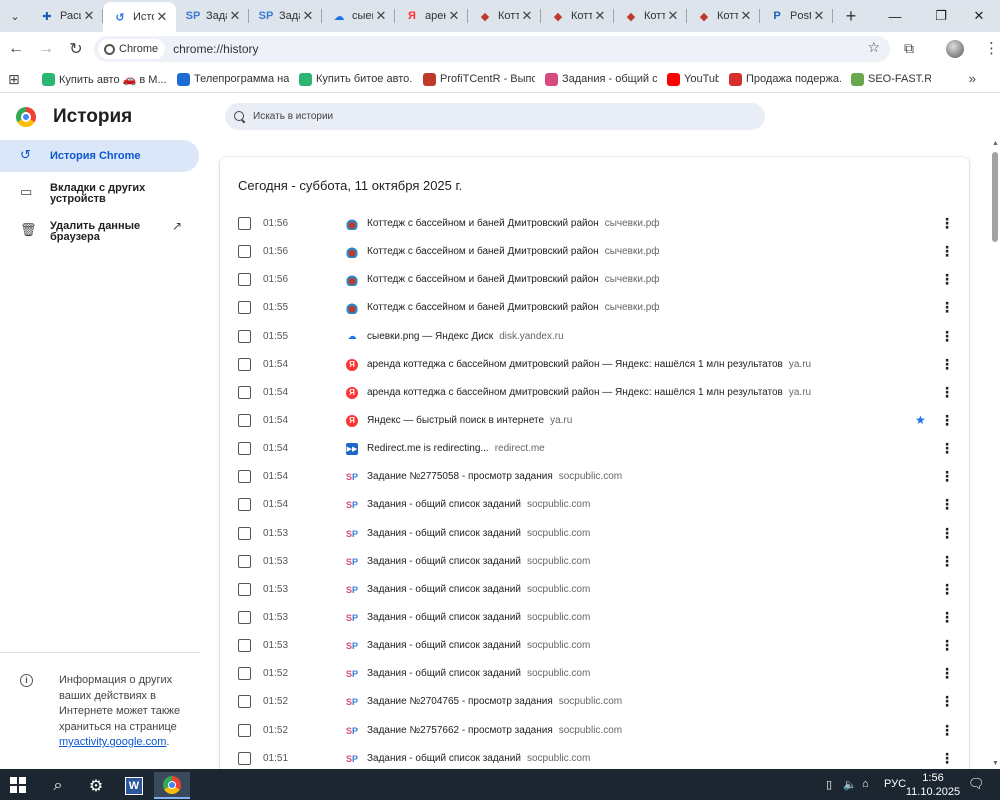  I want to click on search-taskbar-icon: ⌕, so click(58, 785).